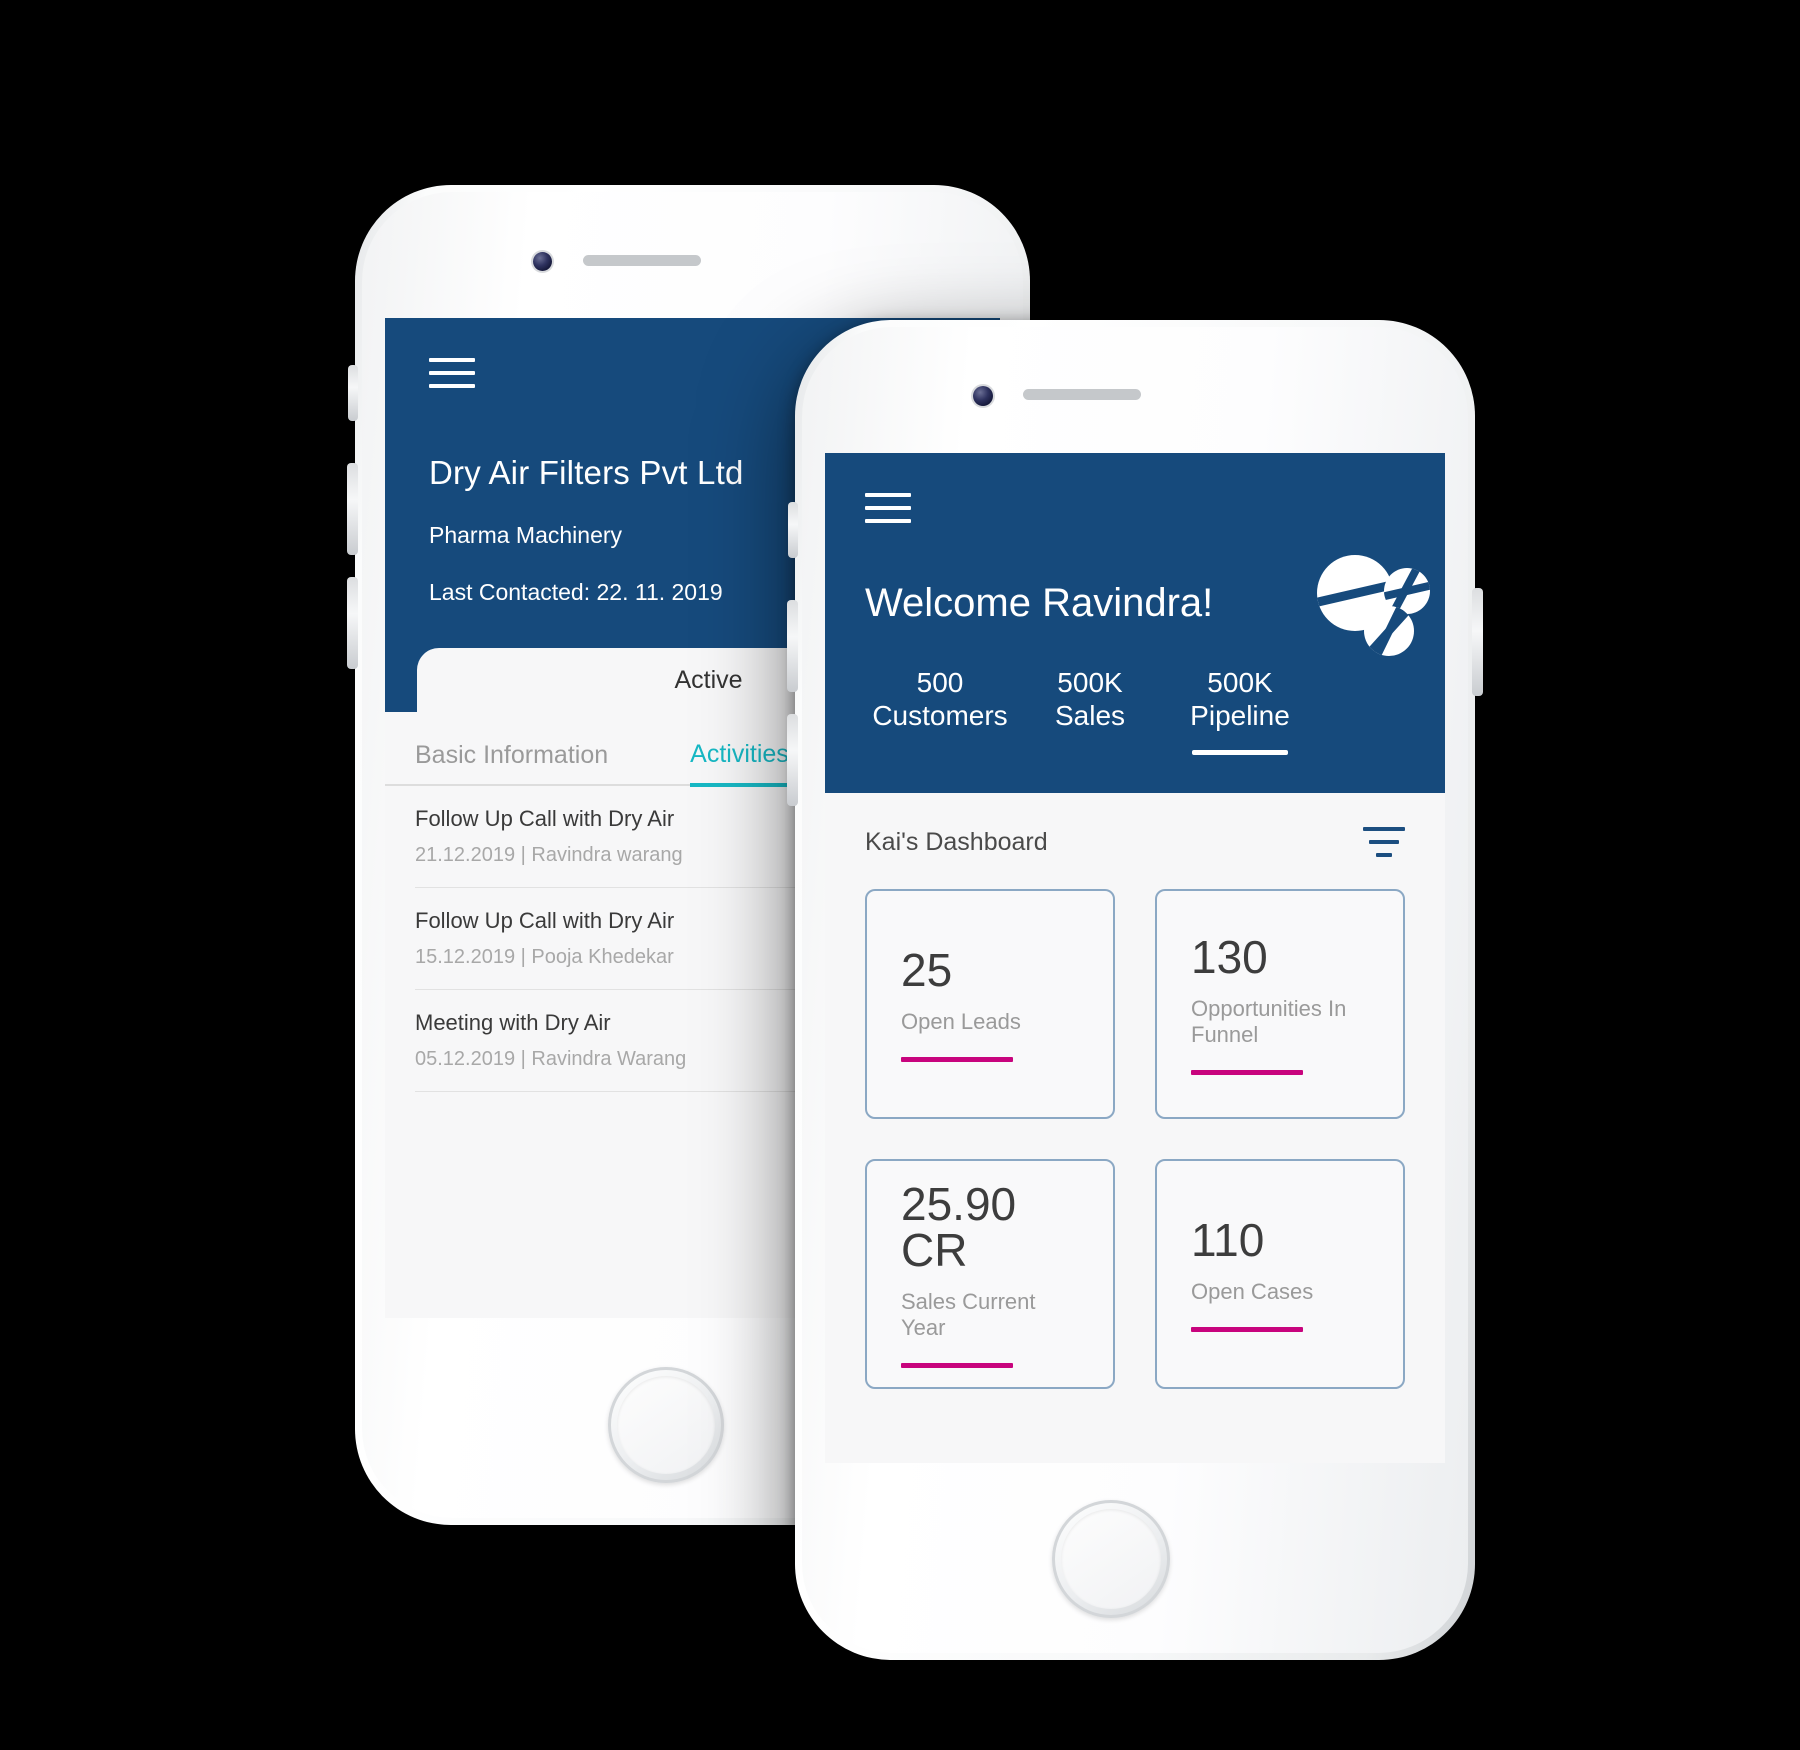  Describe the element at coordinates (1228, 1239) in the screenshot. I see `kpi-value: 110` at that location.